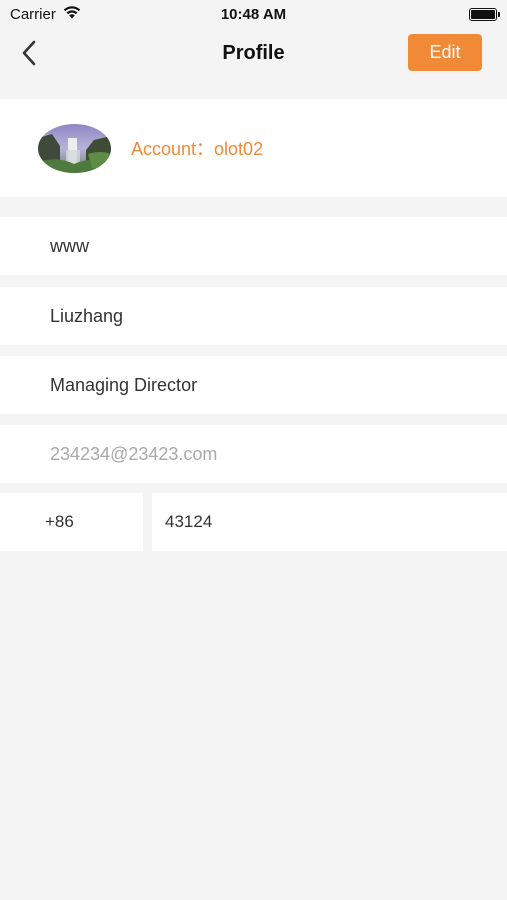  Describe the element at coordinates (253, 385) in the screenshot. I see `job-title-field: Managing Director` at that location.